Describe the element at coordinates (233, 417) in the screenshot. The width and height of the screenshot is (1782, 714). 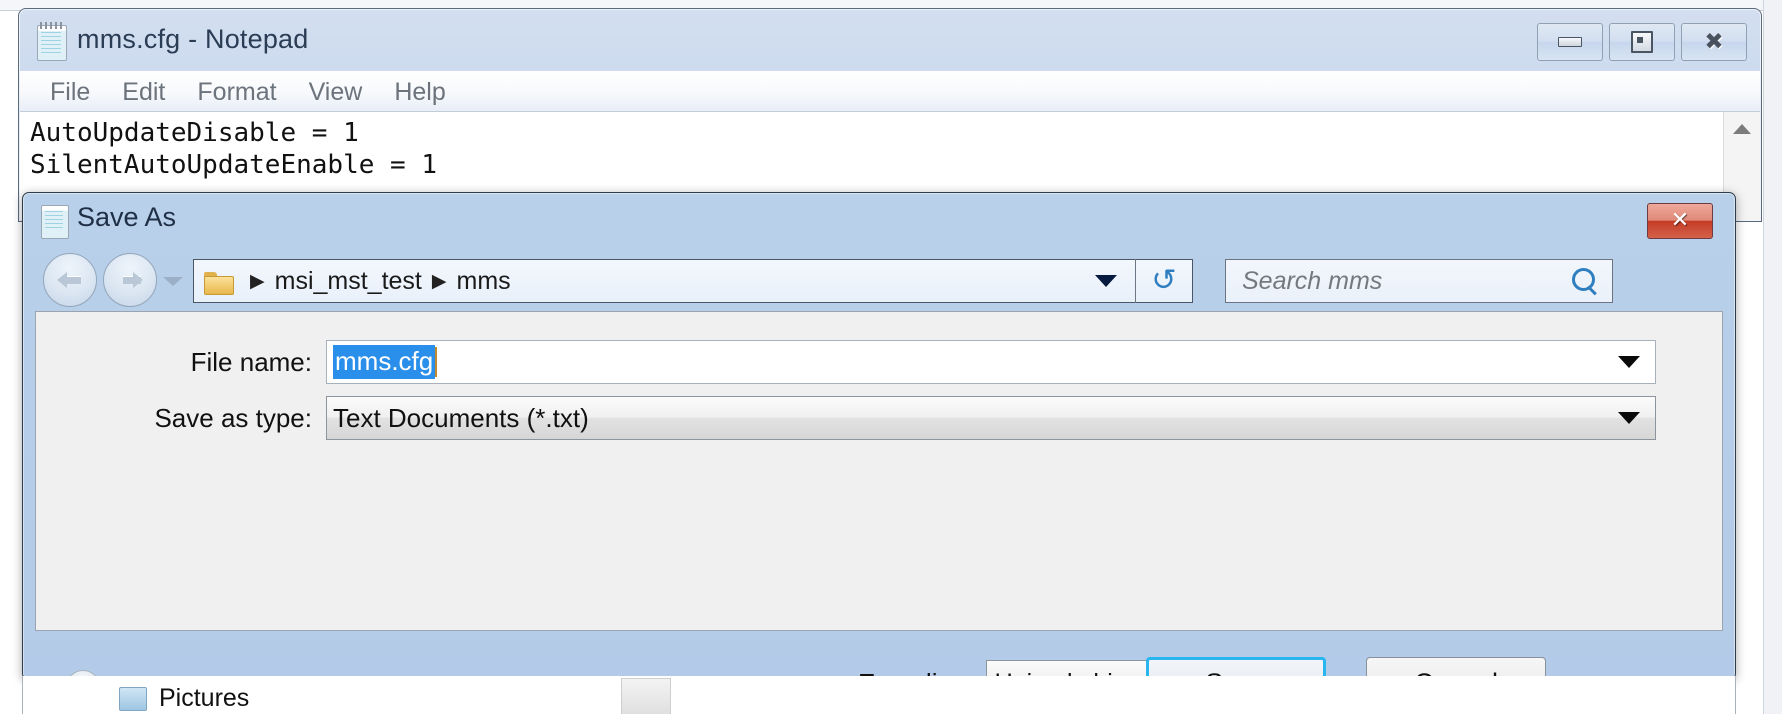
I see `save-as-type-label: Save as type:` at that location.